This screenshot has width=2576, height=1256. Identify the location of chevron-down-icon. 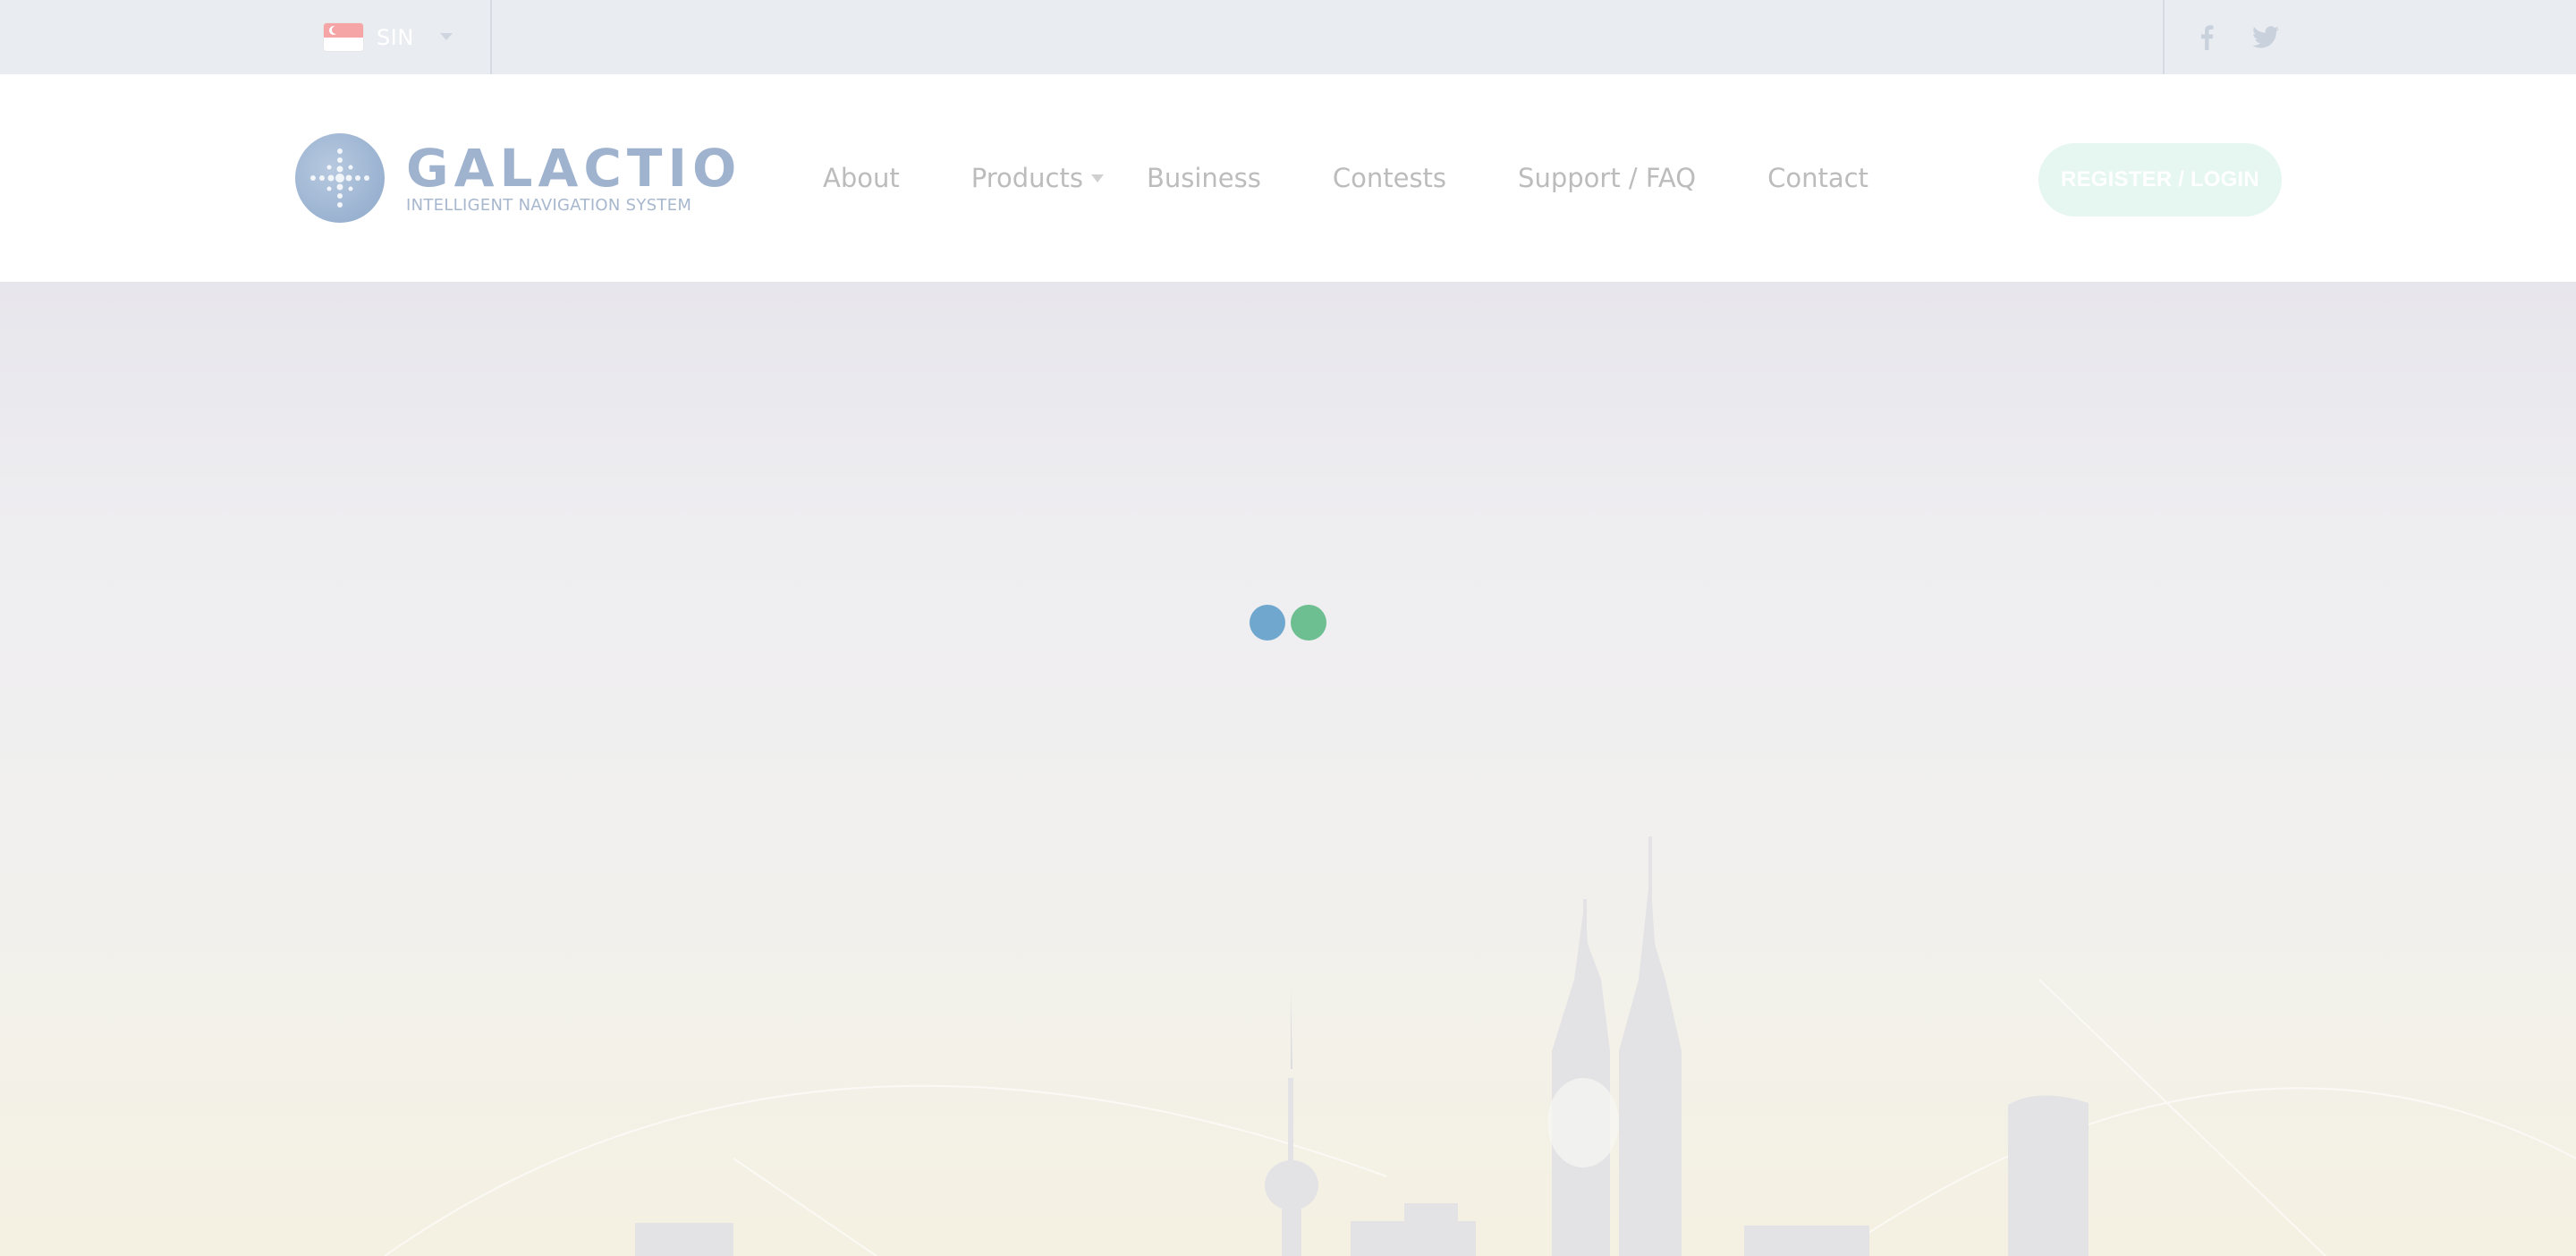
(446, 36).